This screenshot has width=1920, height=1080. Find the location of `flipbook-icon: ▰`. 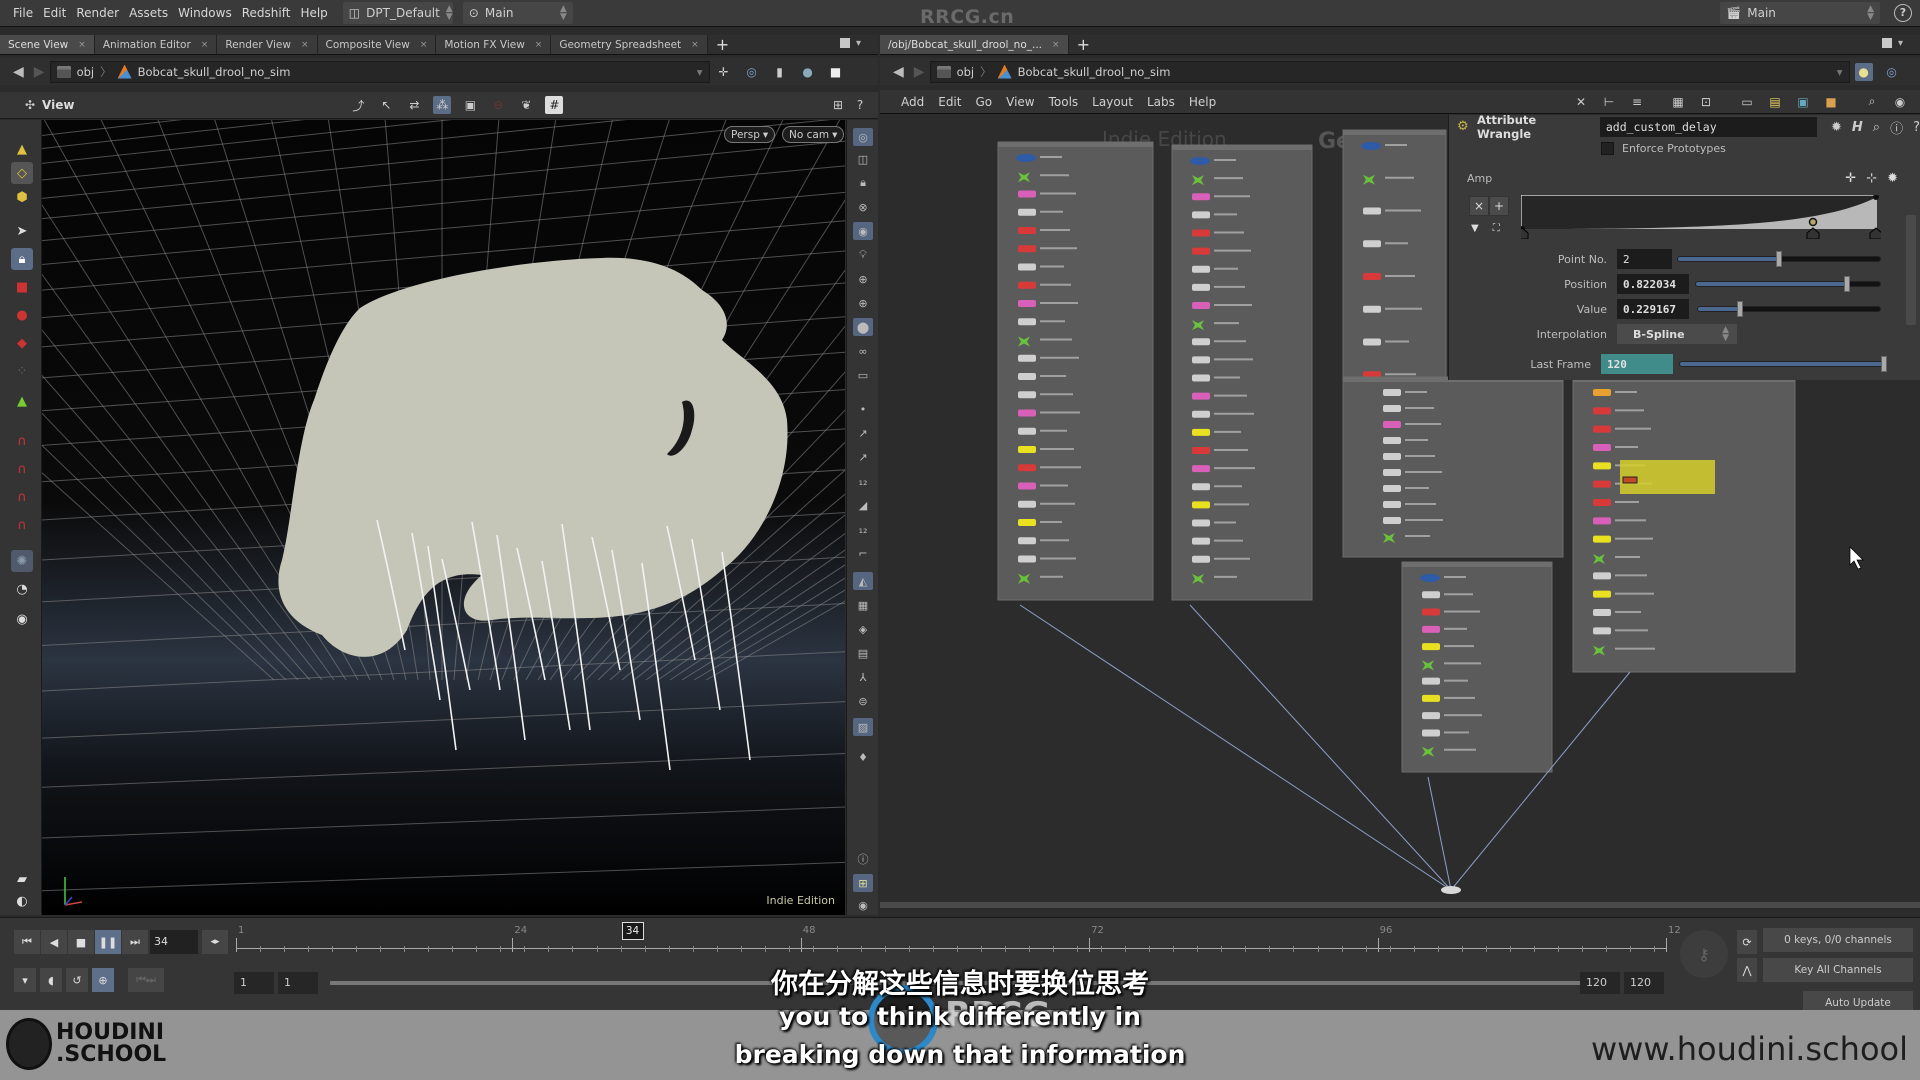

flipbook-icon: ▰ is located at coordinates (22, 879).